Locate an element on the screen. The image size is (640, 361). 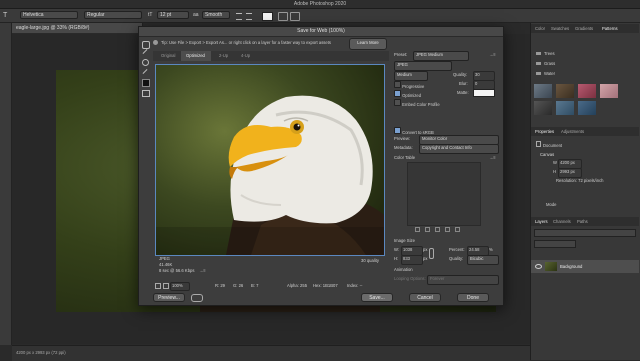
zoom-tool-icon is located at coordinates (145, 62).